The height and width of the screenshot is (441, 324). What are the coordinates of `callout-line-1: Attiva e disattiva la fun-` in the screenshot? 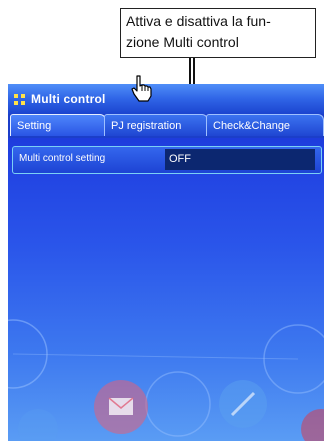 It's located at (198, 21).